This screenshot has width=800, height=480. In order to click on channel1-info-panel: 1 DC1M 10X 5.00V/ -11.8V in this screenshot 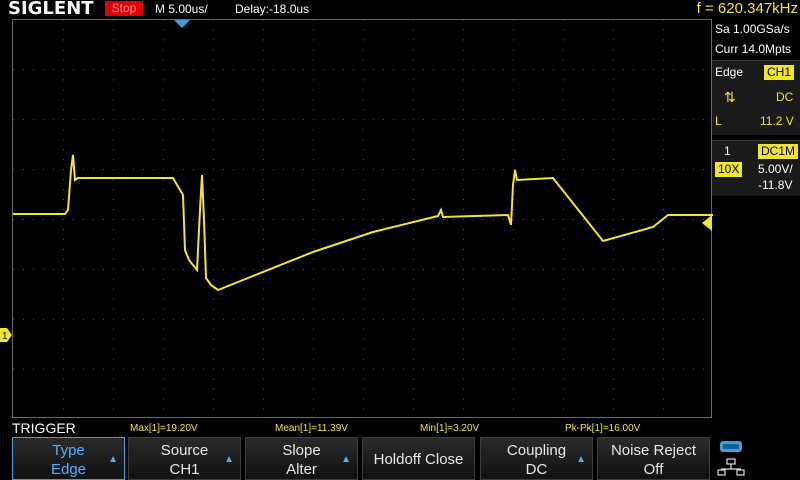, I will do `click(756, 168)`.